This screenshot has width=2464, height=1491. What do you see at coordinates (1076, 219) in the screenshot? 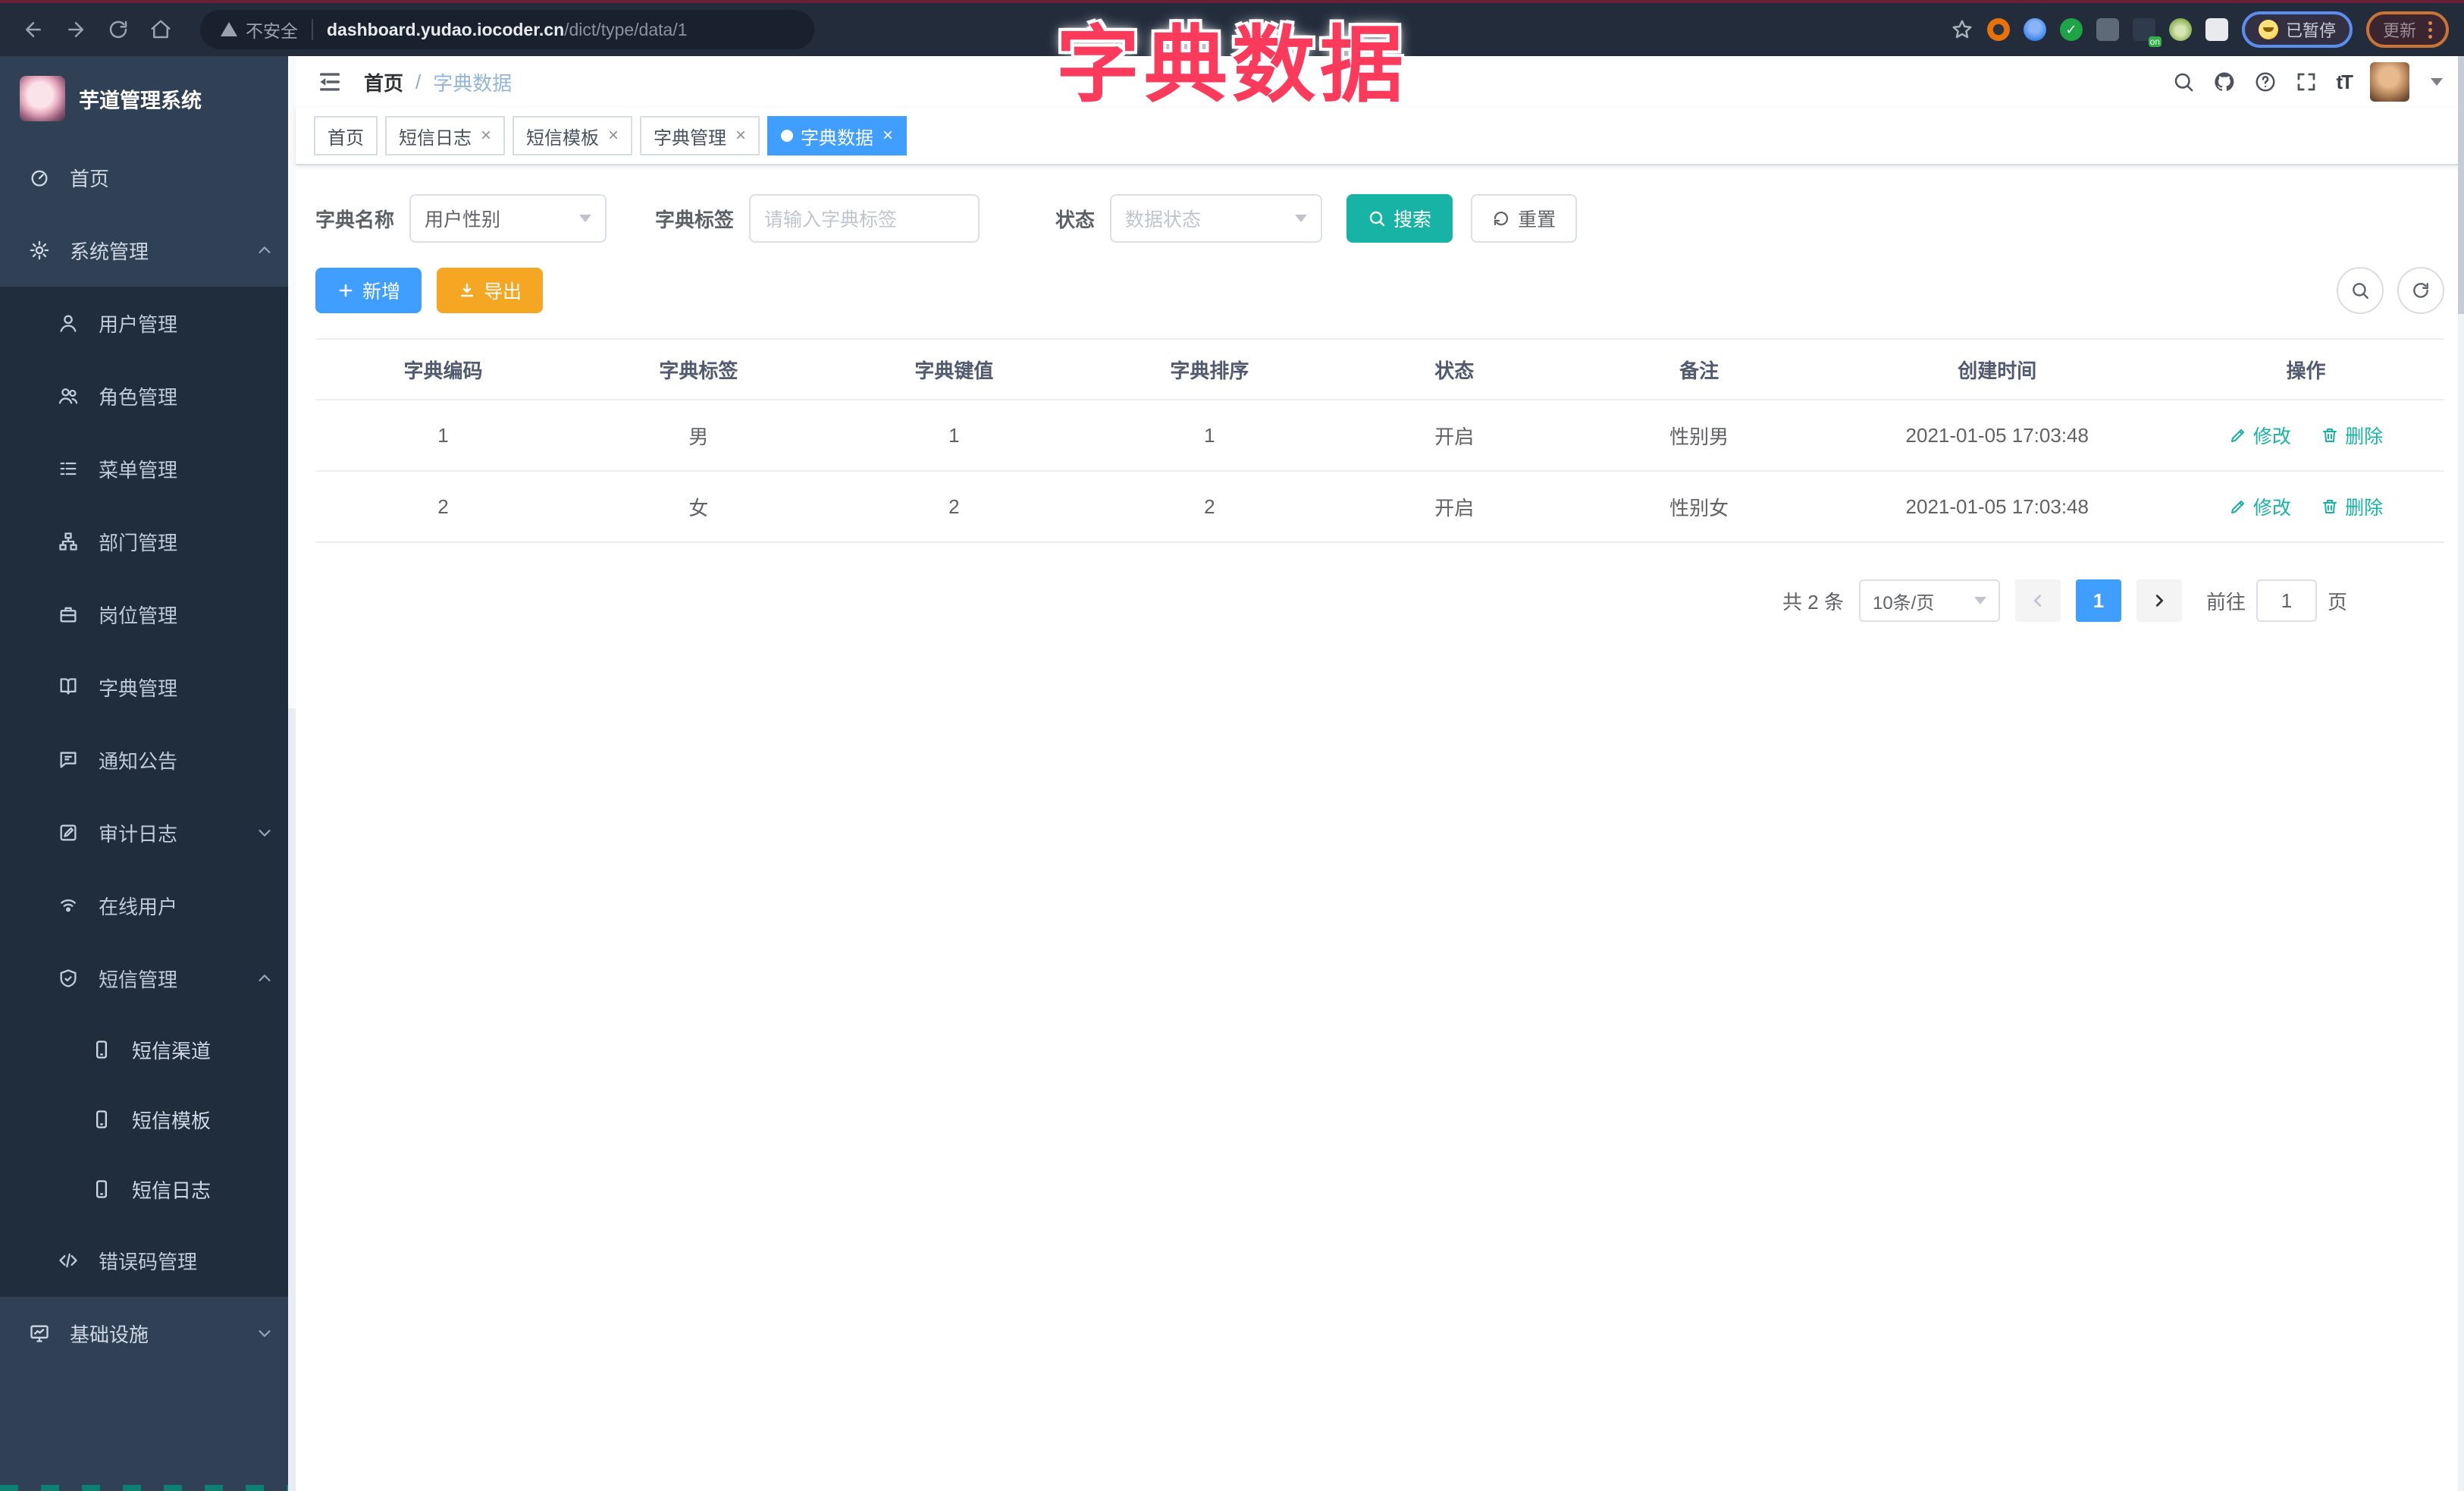
I see `status-label: 状态` at bounding box center [1076, 219].